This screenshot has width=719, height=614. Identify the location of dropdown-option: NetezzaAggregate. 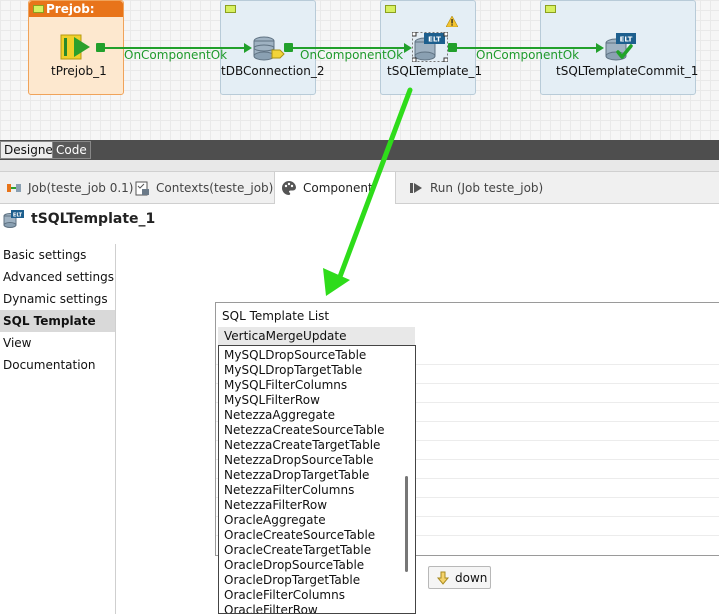
(317, 415).